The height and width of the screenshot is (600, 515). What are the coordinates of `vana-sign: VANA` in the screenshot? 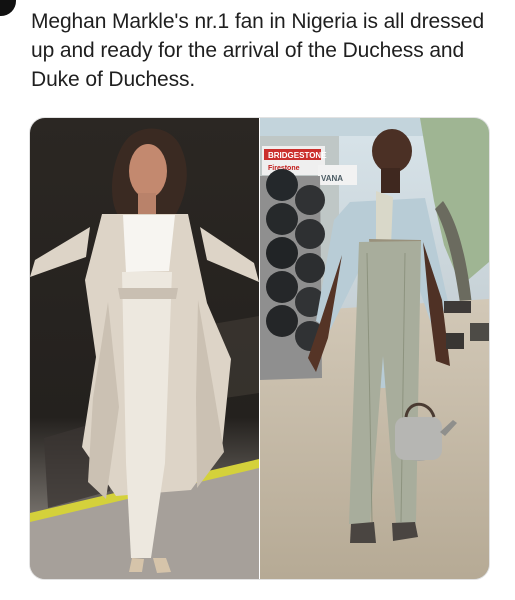 It's located at (332, 178).